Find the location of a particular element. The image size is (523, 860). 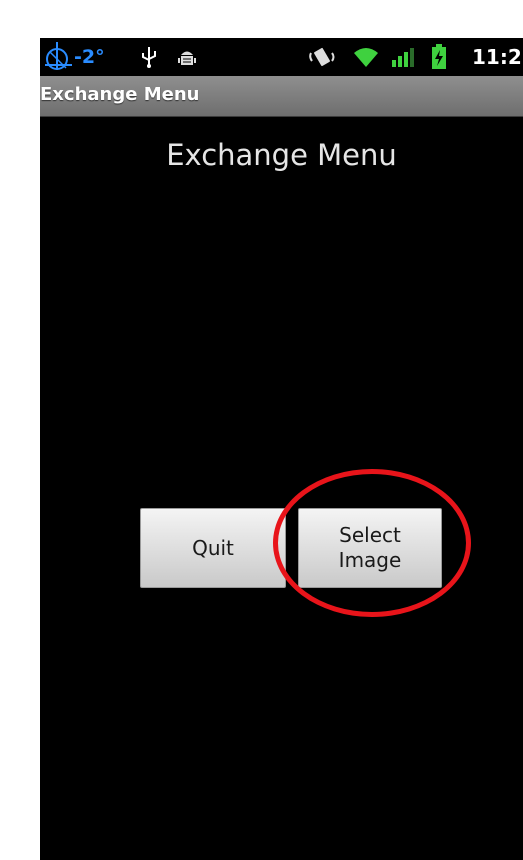

weather-icon is located at coordinates (59, 57).